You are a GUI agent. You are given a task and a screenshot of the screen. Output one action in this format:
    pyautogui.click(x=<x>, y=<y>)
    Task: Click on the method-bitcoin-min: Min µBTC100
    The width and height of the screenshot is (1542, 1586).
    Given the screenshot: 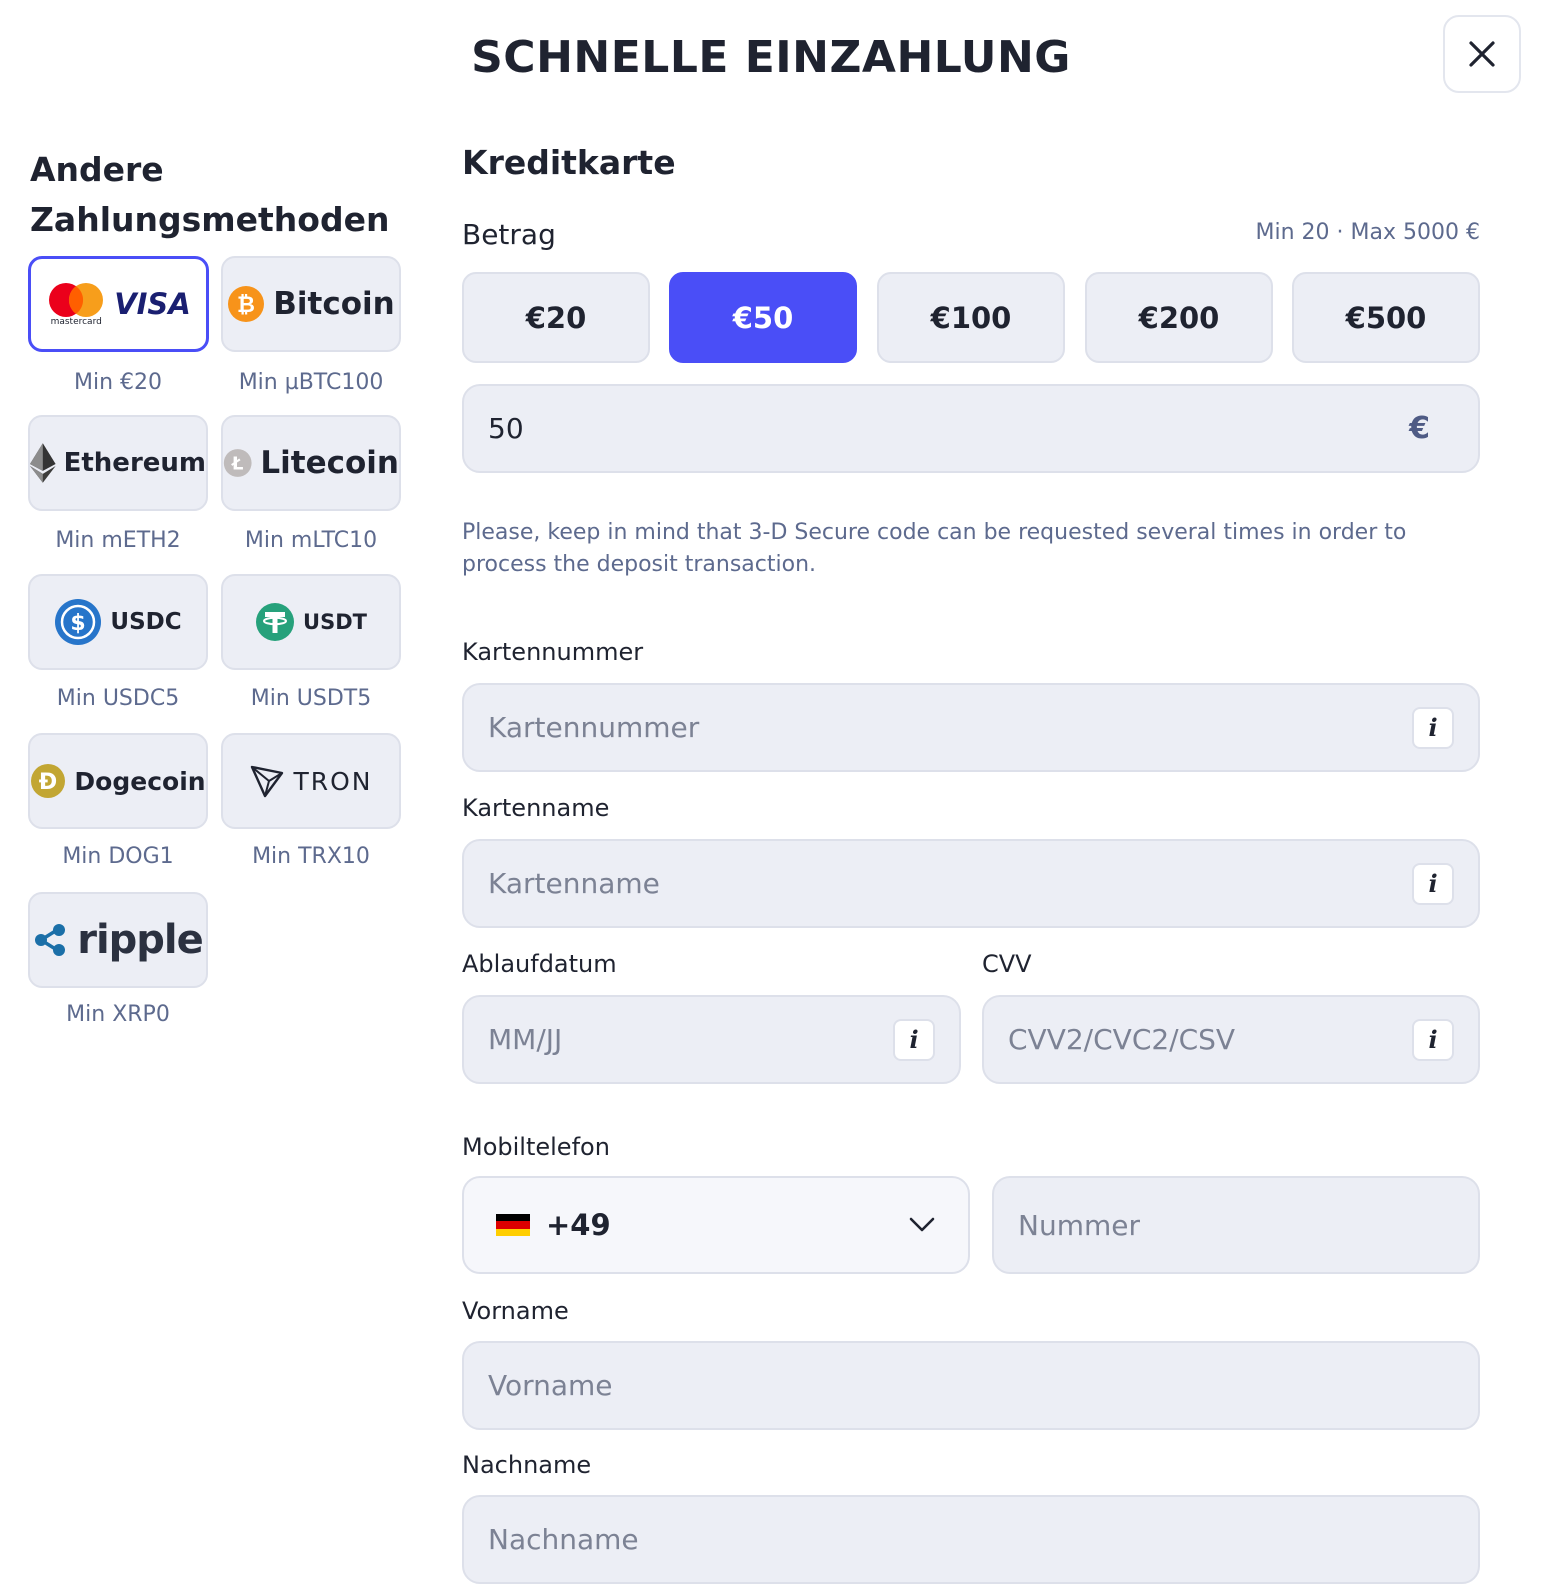 What is the action you would take?
    pyautogui.click(x=311, y=382)
    